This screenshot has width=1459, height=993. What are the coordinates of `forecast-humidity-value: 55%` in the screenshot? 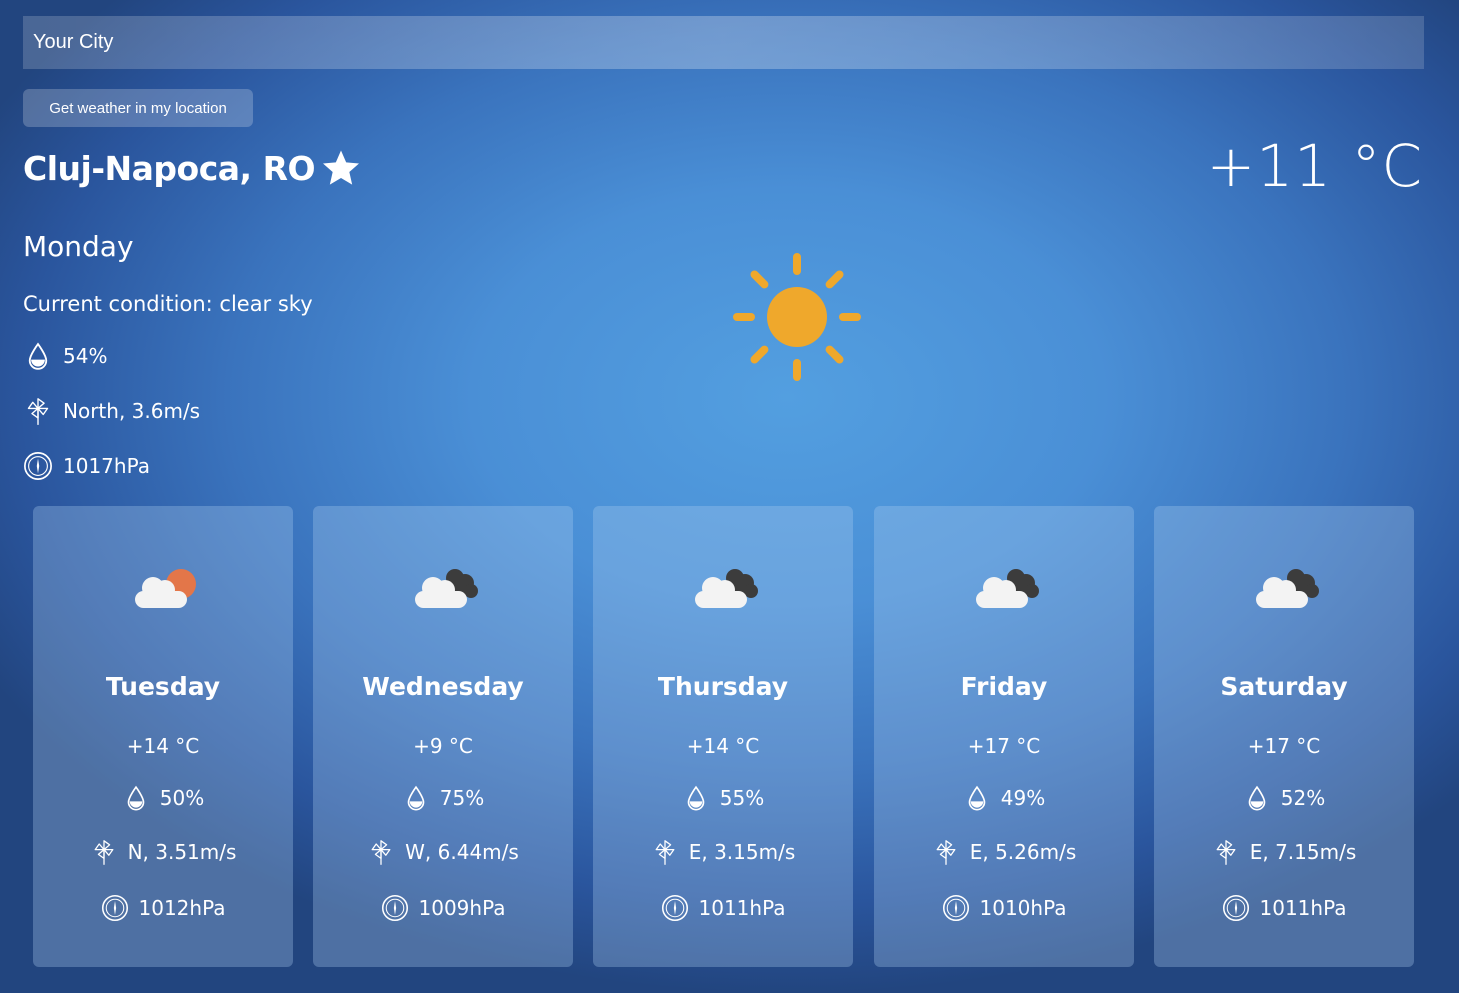 It's located at (742, 798).